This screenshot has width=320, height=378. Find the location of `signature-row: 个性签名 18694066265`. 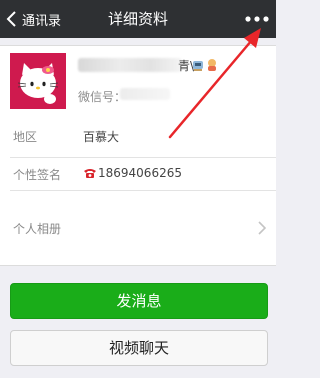

signature-row: 个性签名 18694066265 is located at coordinates (138, 174).